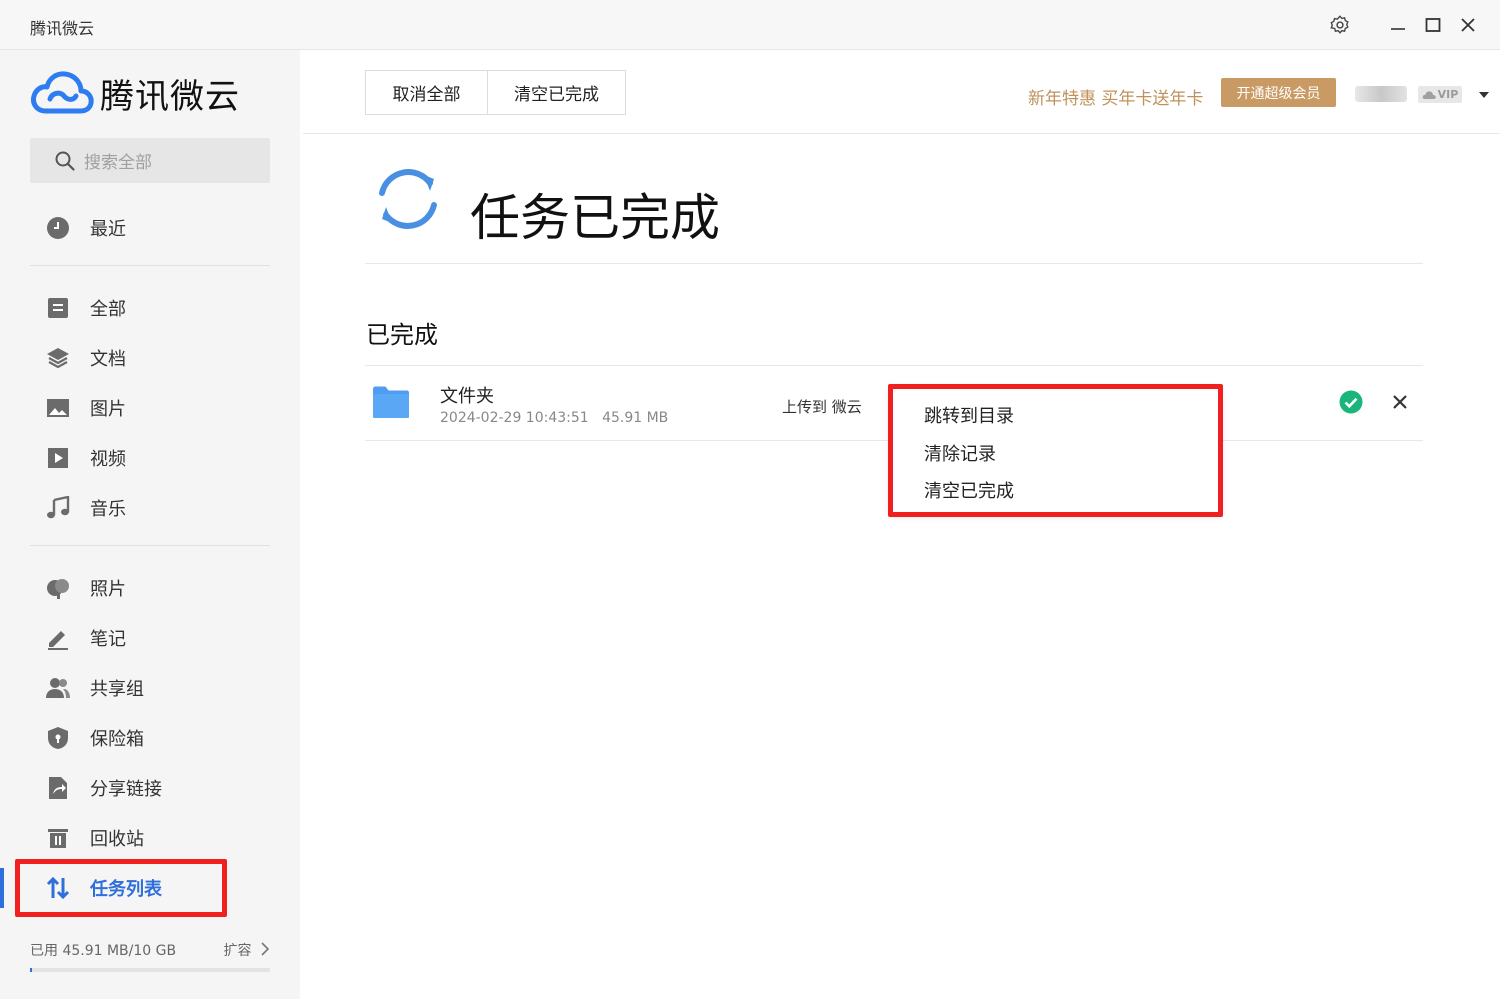 Image resolution: width=1500 pixels, height=999 pixels. What do you see at coordinates (117, 839) in the screenshot?
I see `sidebar-item-label: 回收站` at bounding box center [117, 839].